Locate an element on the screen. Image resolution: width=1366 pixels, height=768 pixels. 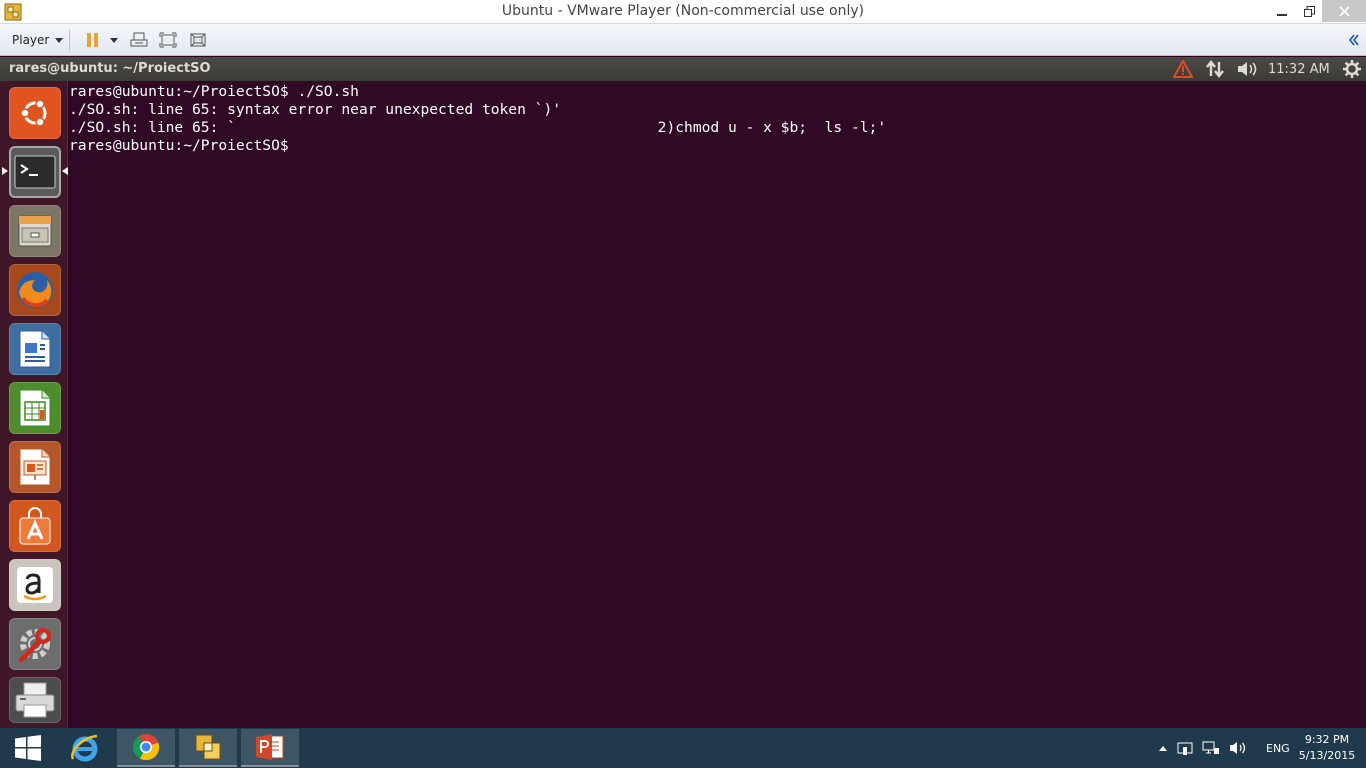
fullscreen-icon is located at coordinates (168, 40).